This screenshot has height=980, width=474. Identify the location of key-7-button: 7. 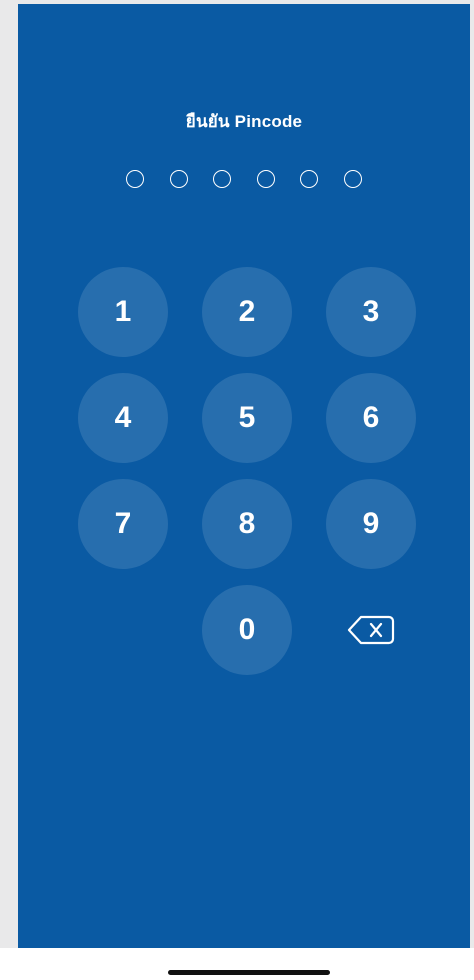
(123, 524).